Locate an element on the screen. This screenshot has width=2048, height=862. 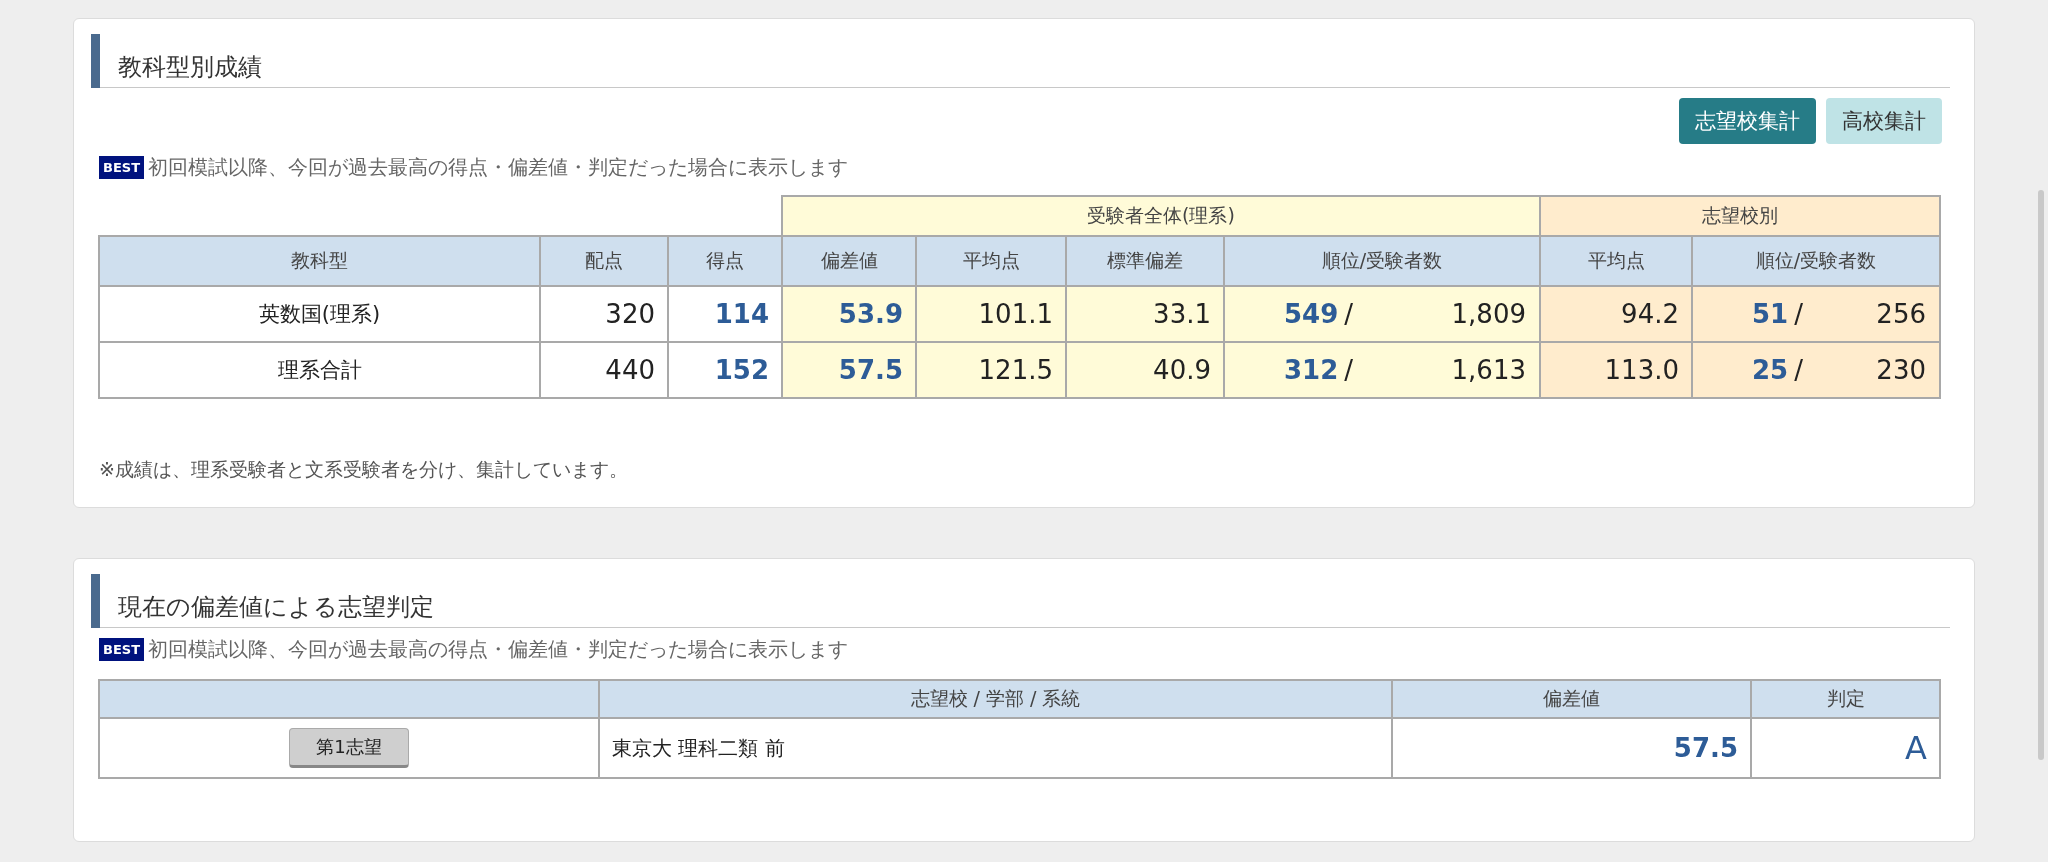
table-cell: 94.2 is located at coordinates (1616, 314).